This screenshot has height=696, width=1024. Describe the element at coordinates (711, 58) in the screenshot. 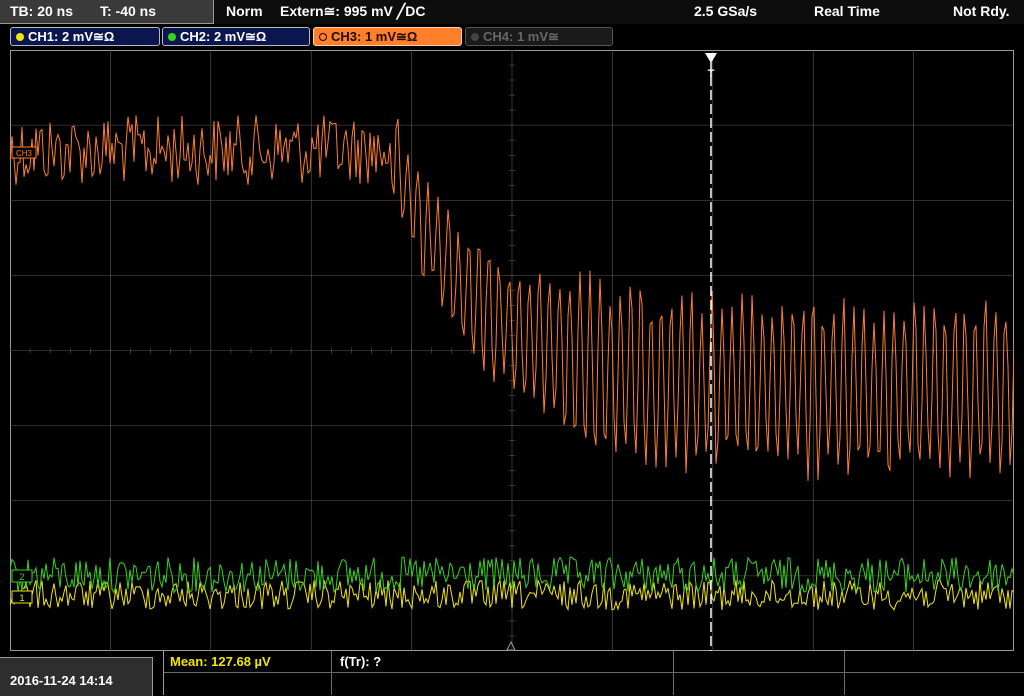

I see `trigger-position-icon` at that location.